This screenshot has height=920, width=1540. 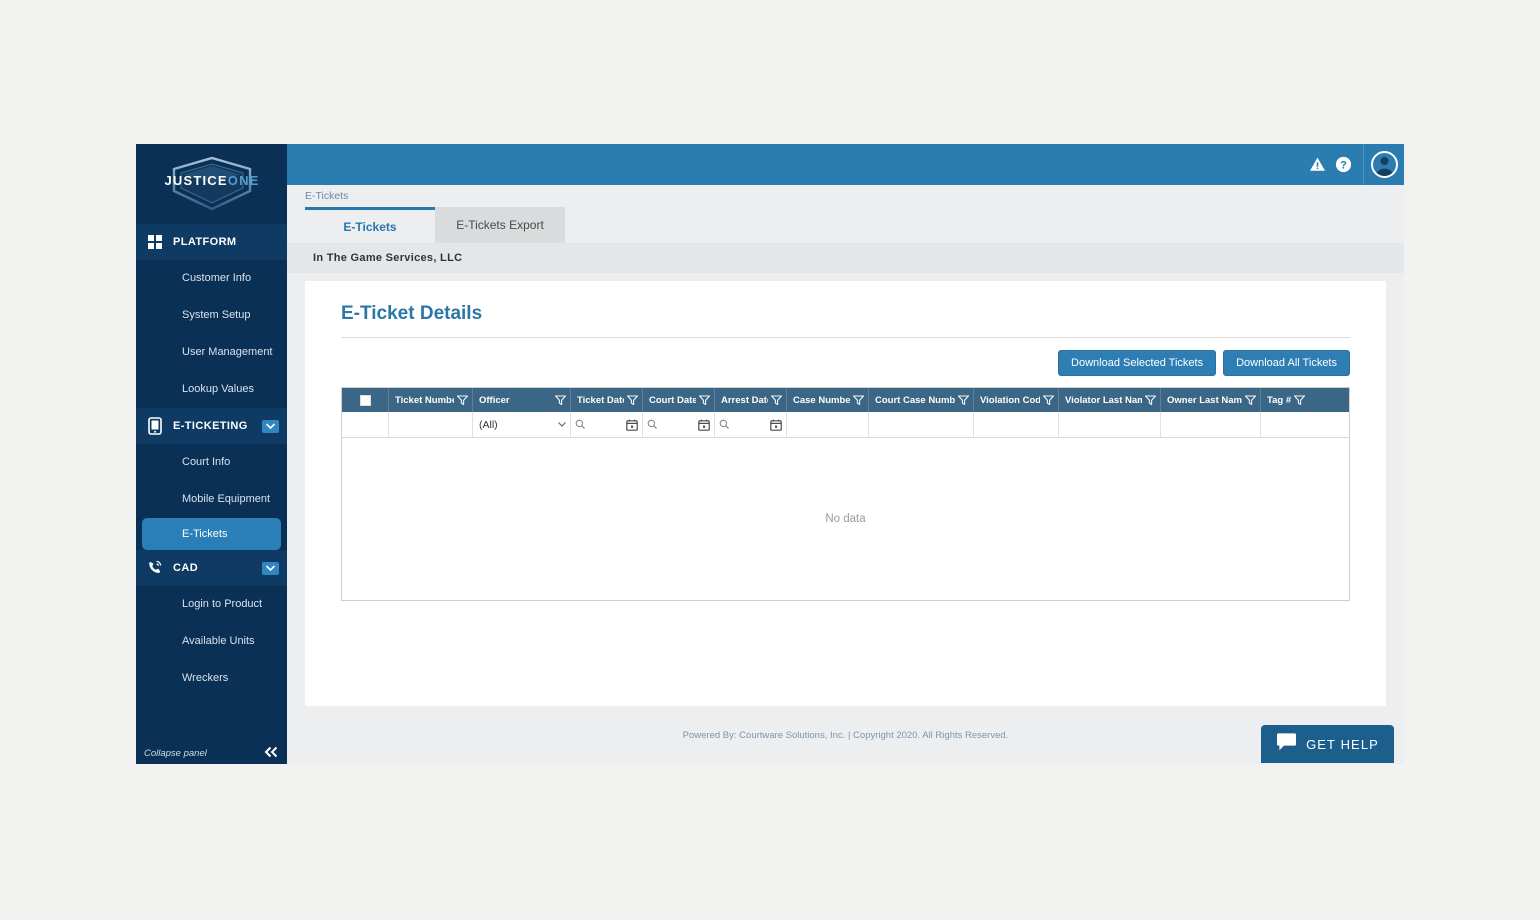 I want to click on grid-column-header-owner-last-name: Owner Last Name, so click(x=1211, y=400).